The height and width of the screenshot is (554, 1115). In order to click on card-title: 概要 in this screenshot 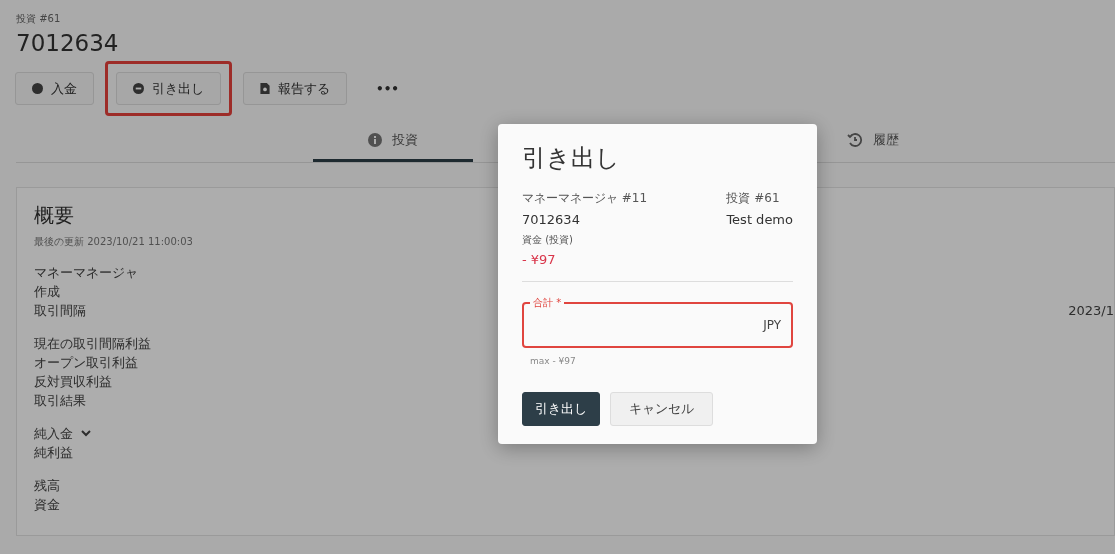, I will do `click(54, 215)`.